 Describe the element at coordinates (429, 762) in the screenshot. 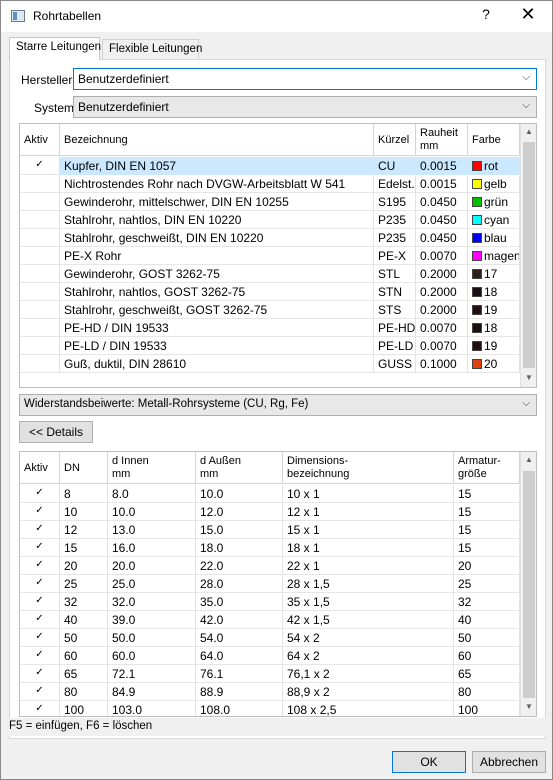

I see `ok-button: OK` at that location.